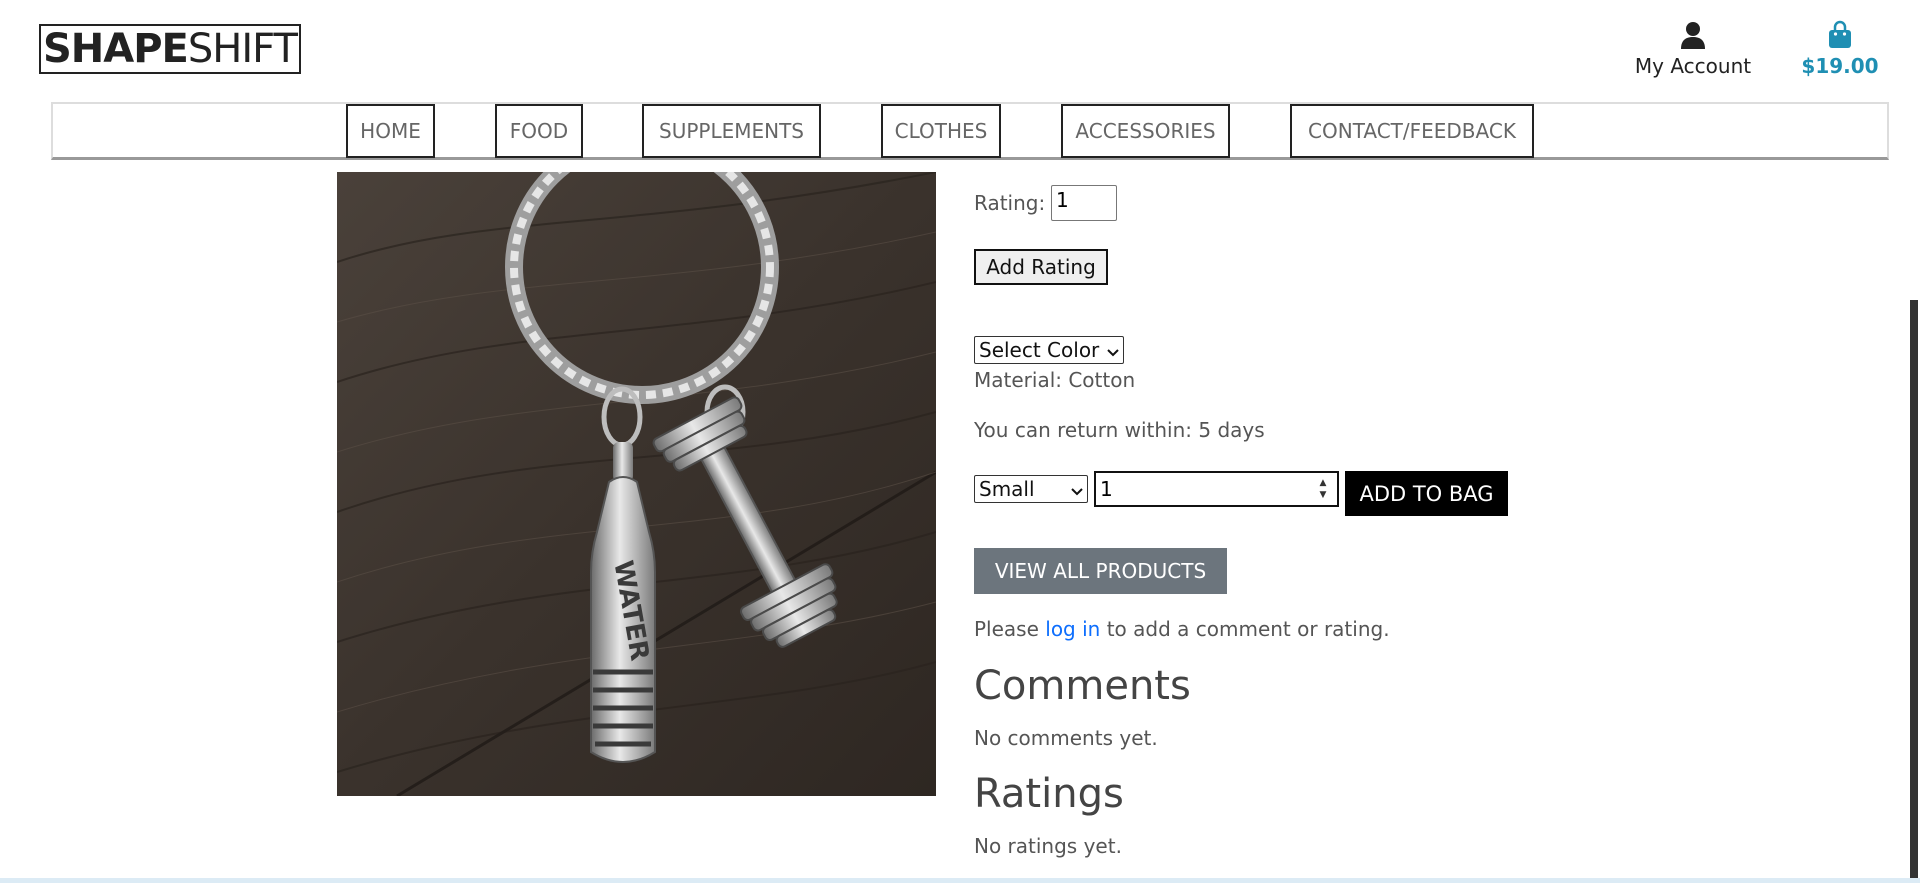 The height and width of the screenshot is (883, 1920). What do you see at coordinates (242, 49) in the screenshot?
I see `logo-light-text: SHIFT` at bounding box center [242, 49].